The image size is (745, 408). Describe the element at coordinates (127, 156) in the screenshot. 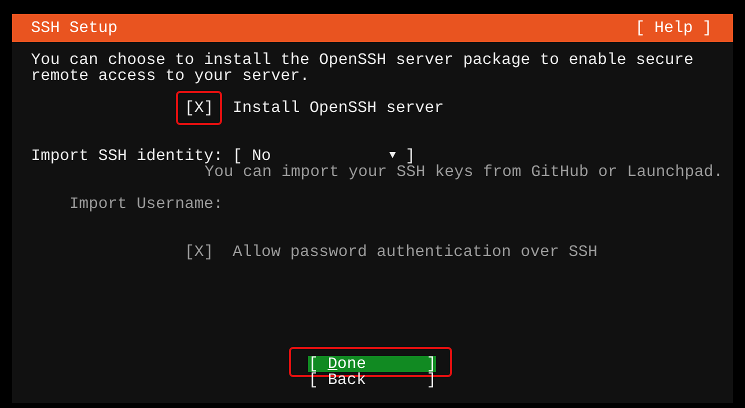

I see `field-label: Import SSH identity:` at that location.